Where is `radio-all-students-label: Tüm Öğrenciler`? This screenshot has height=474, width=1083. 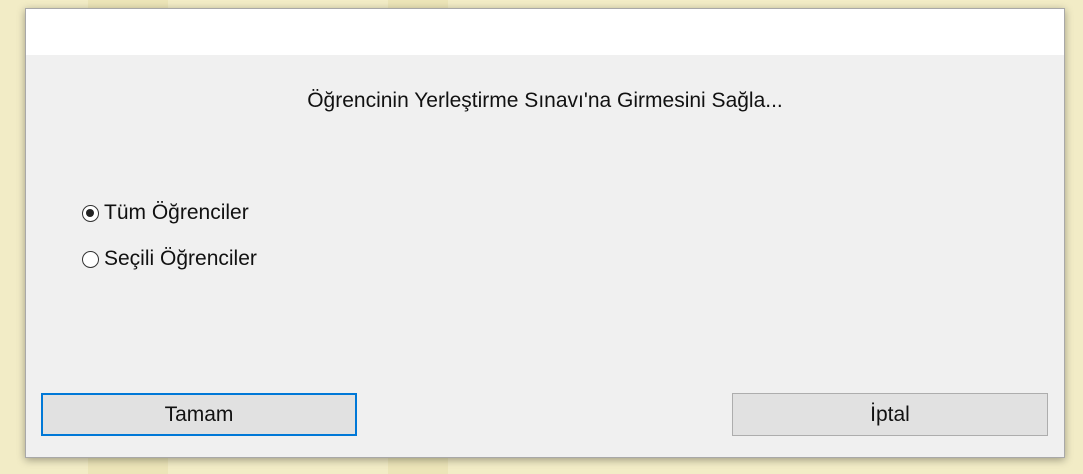 radio-all-students-label: Tüm Öğrenciler is located at coordinates (176, 212).